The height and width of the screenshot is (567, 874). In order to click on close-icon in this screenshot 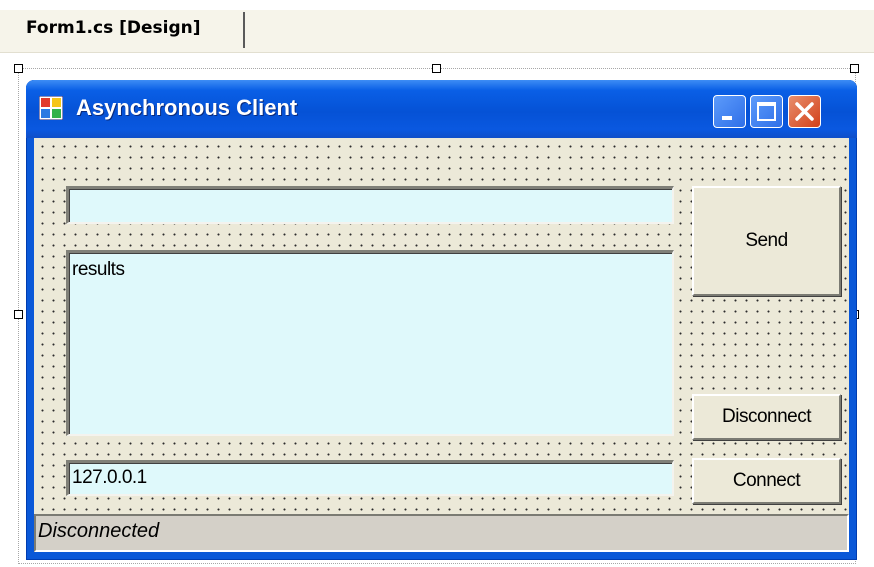, I will do `click(804, 111)`.